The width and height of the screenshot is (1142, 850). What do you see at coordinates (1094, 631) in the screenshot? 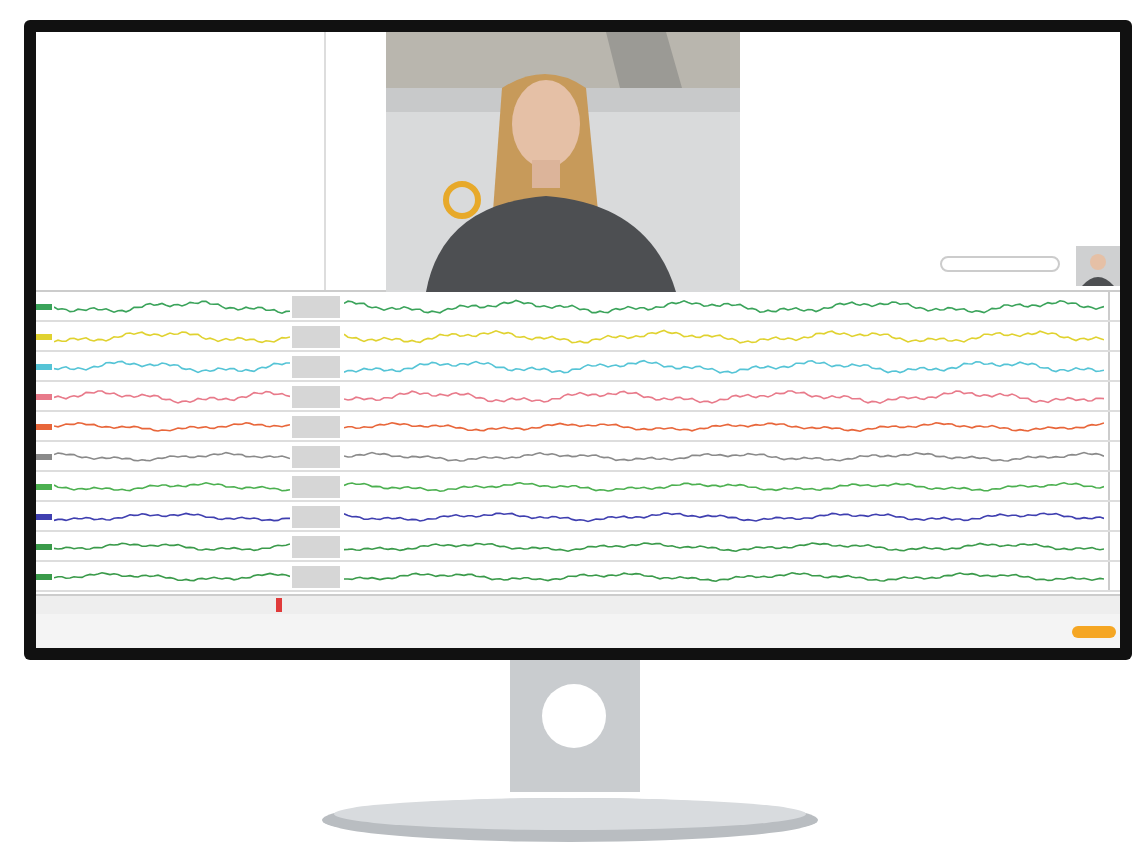
I see `action-button` at bounding box center [1094, 631].